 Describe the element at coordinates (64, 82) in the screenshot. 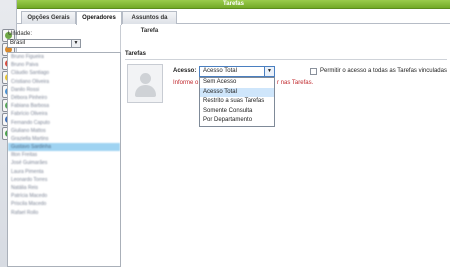

I see `operator-list-item: Cristiano Oliveira` at that location.